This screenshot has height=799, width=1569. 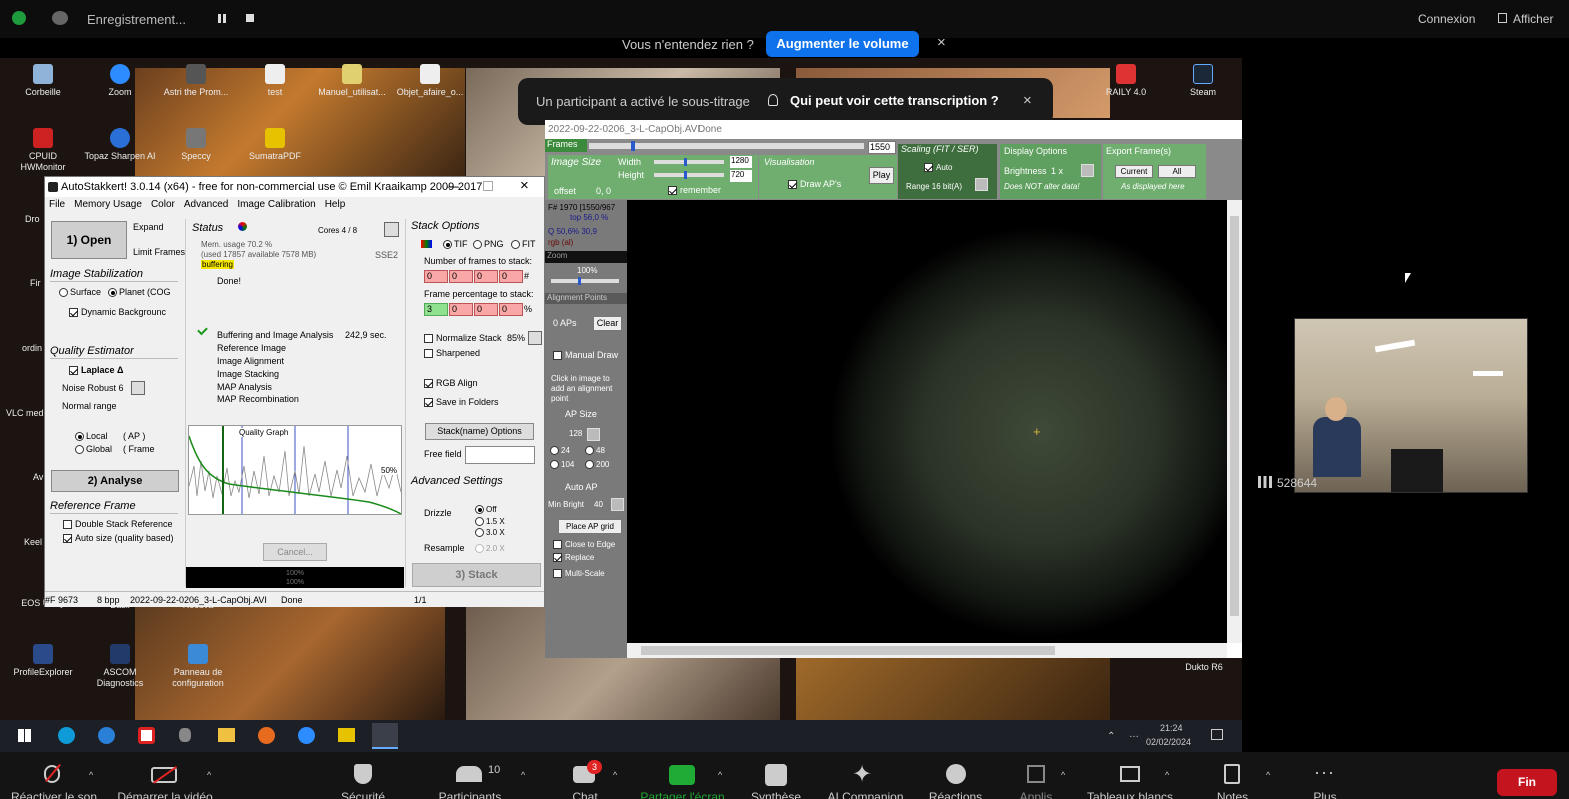 What do you see at coordinates (511, 309) in the screenshot?
I see `fpct-field: 0` at bounding box center [511, 309].